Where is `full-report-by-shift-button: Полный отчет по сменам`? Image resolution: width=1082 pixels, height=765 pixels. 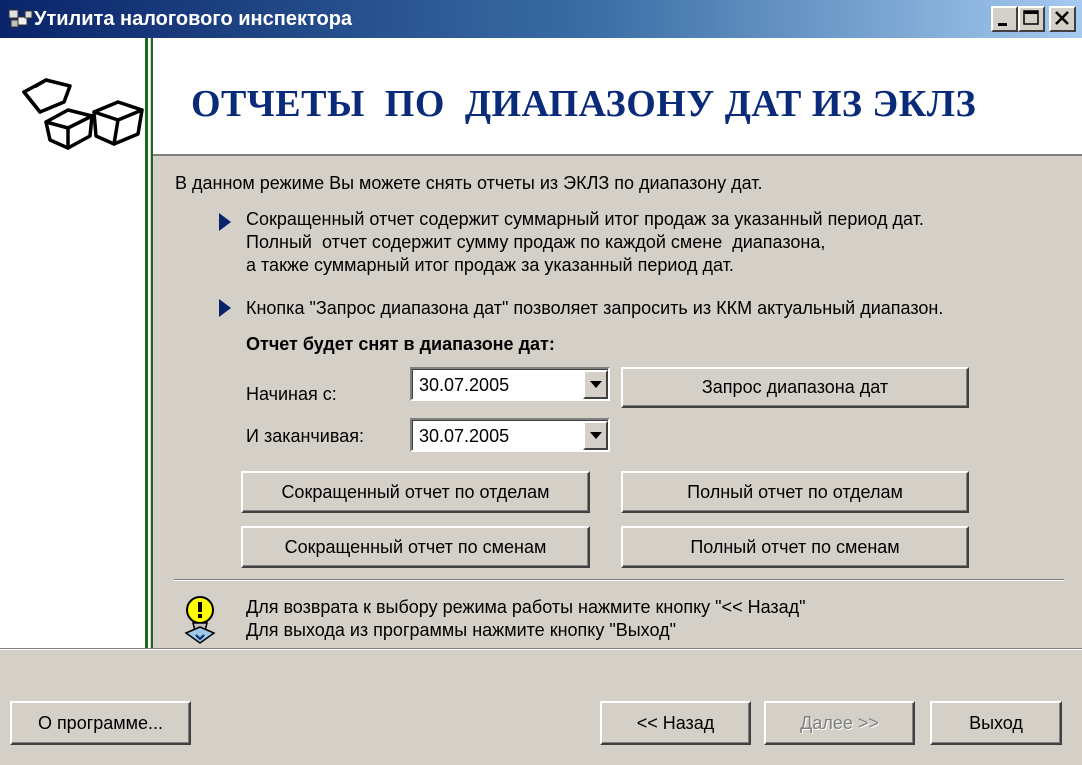
full-report-by-shift-button: Полный отчет по сменам is located at coordinates (795, 547).